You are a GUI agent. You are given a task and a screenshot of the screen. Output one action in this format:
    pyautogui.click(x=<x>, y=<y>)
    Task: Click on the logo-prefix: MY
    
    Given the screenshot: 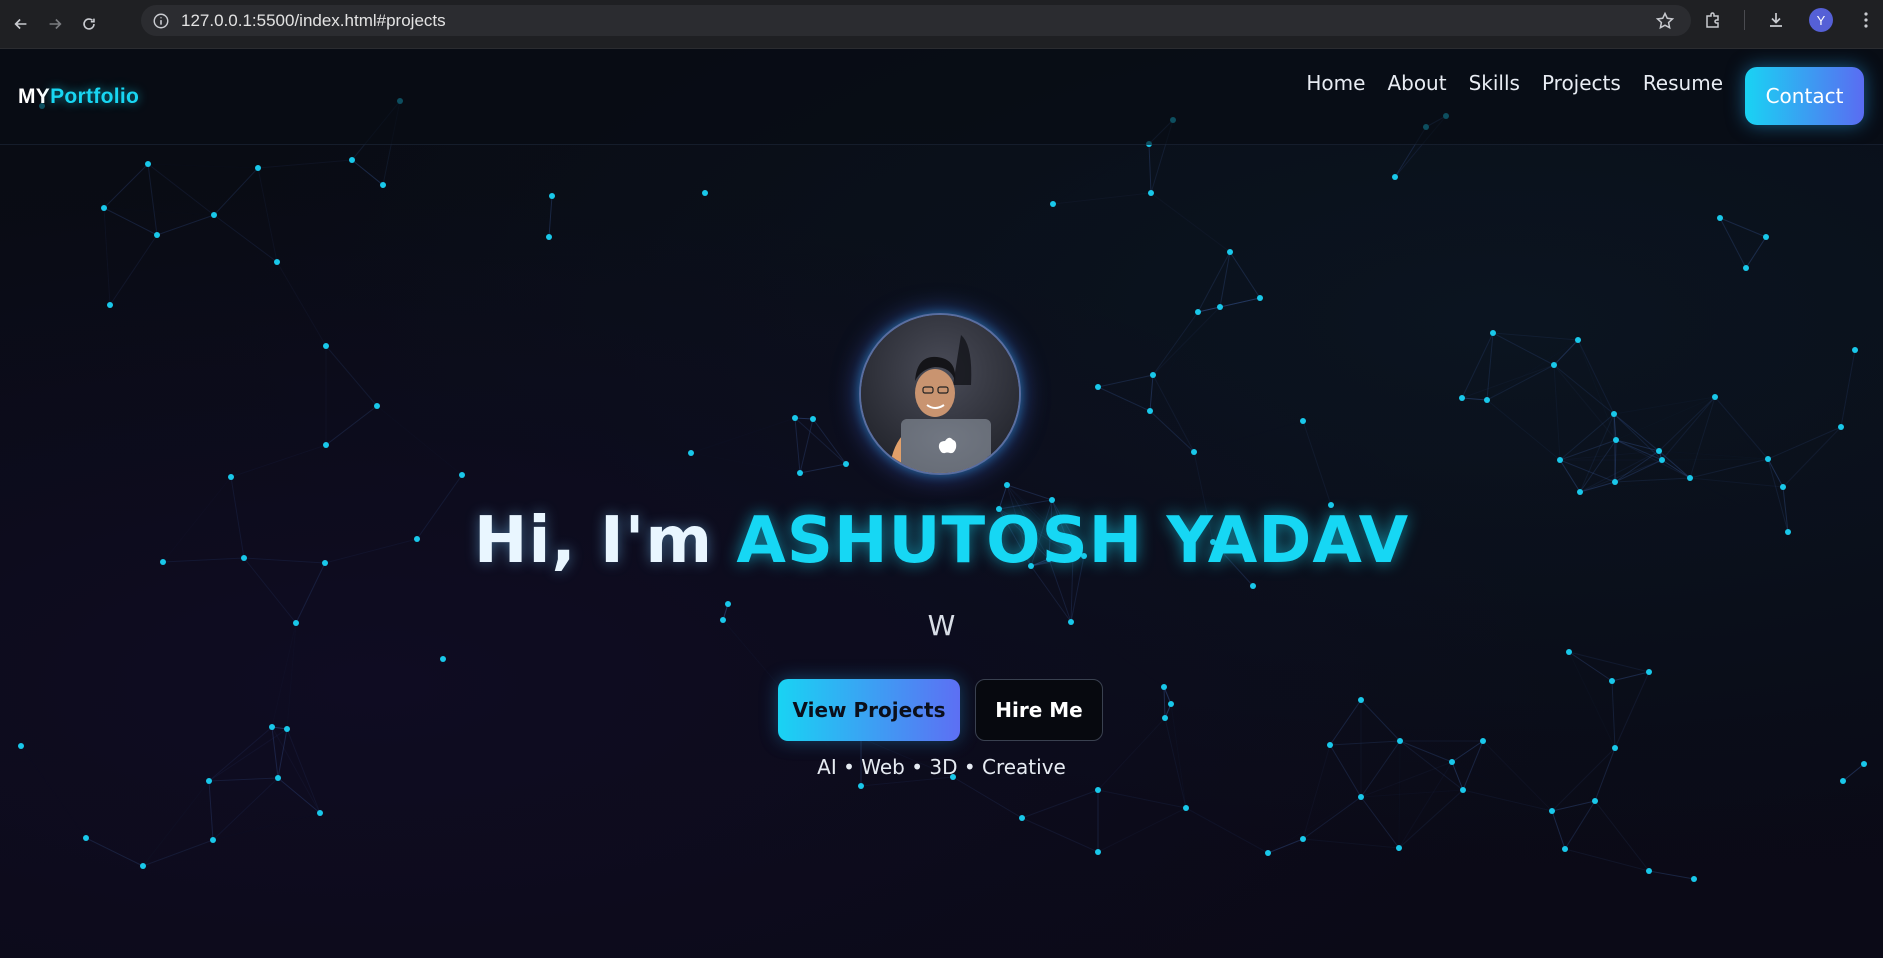 What is the action you would take?
    pyautogui.click(x=34, y=96)
    